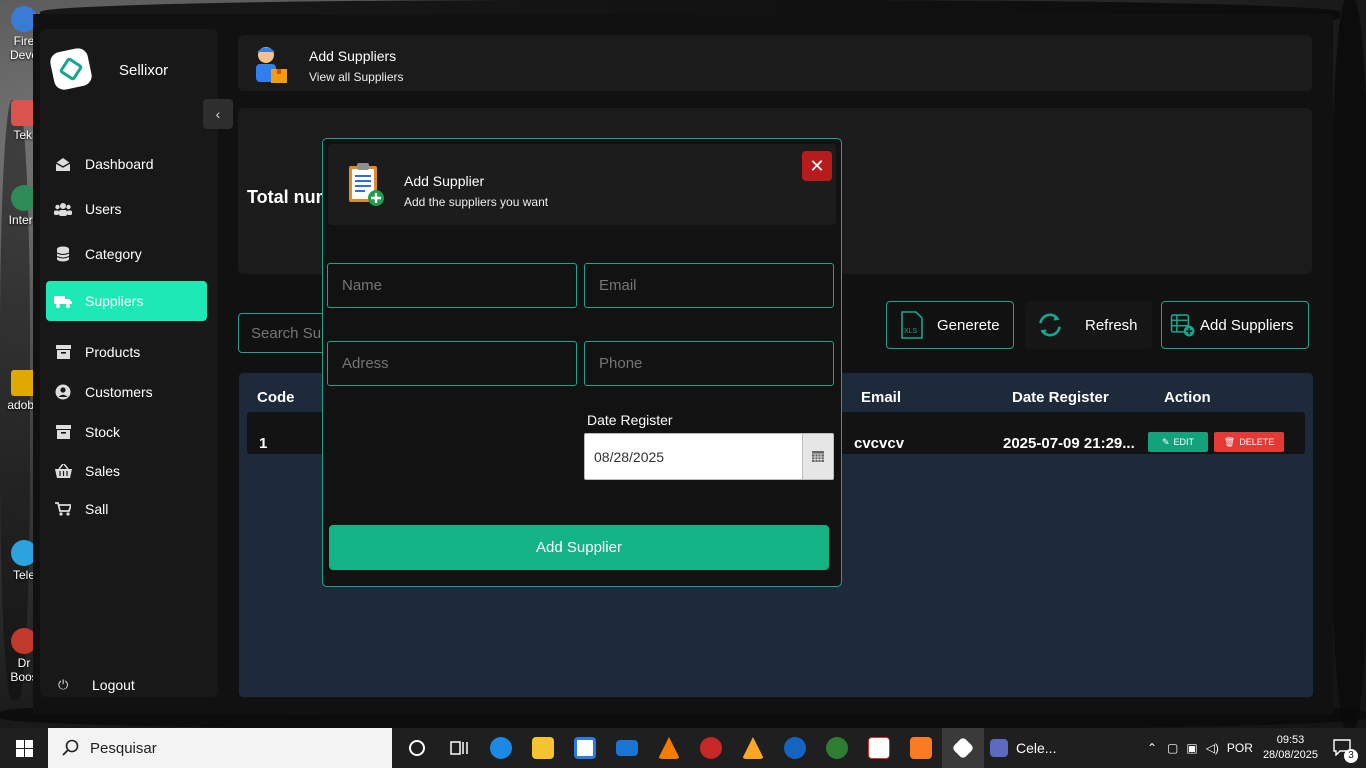 The image size is (1366, 768). Describe the element at coordinates (582, 184) in the screenshot. I see `dialog-header: Add Supplier Add the suppliers you want` at that location.